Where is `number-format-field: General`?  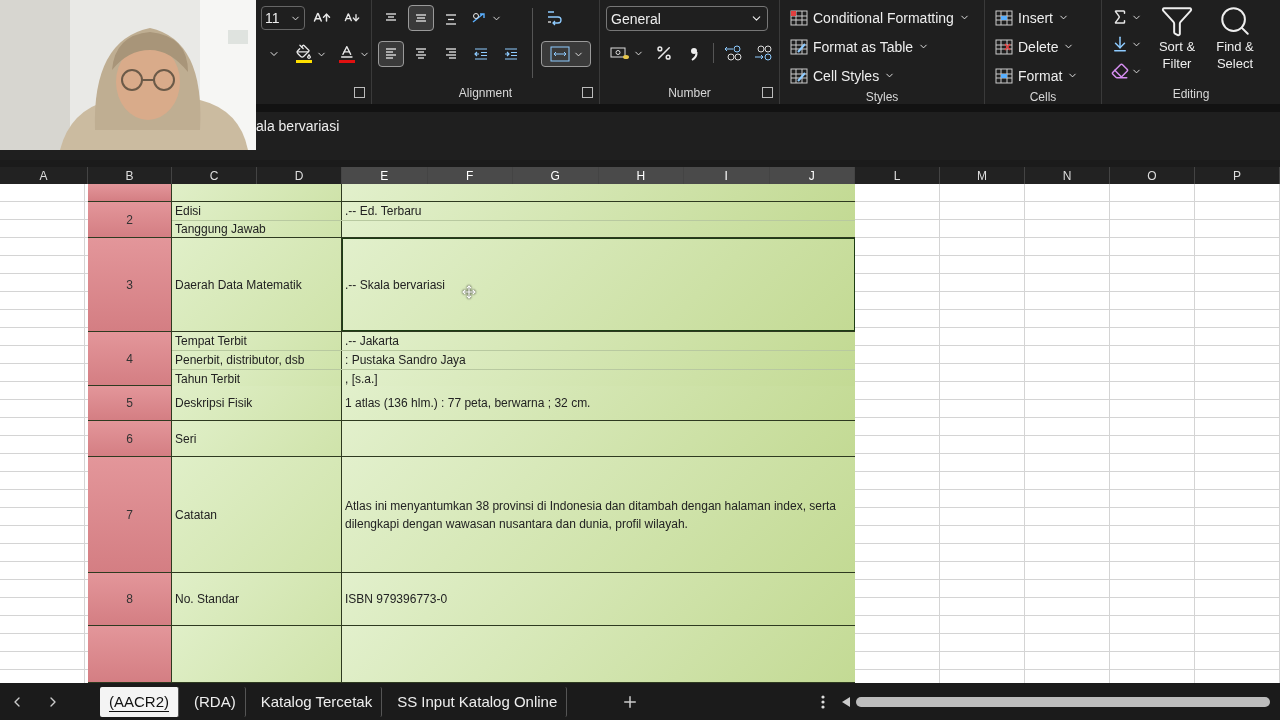
number-format-field: General is located at coordinates (687, 18).